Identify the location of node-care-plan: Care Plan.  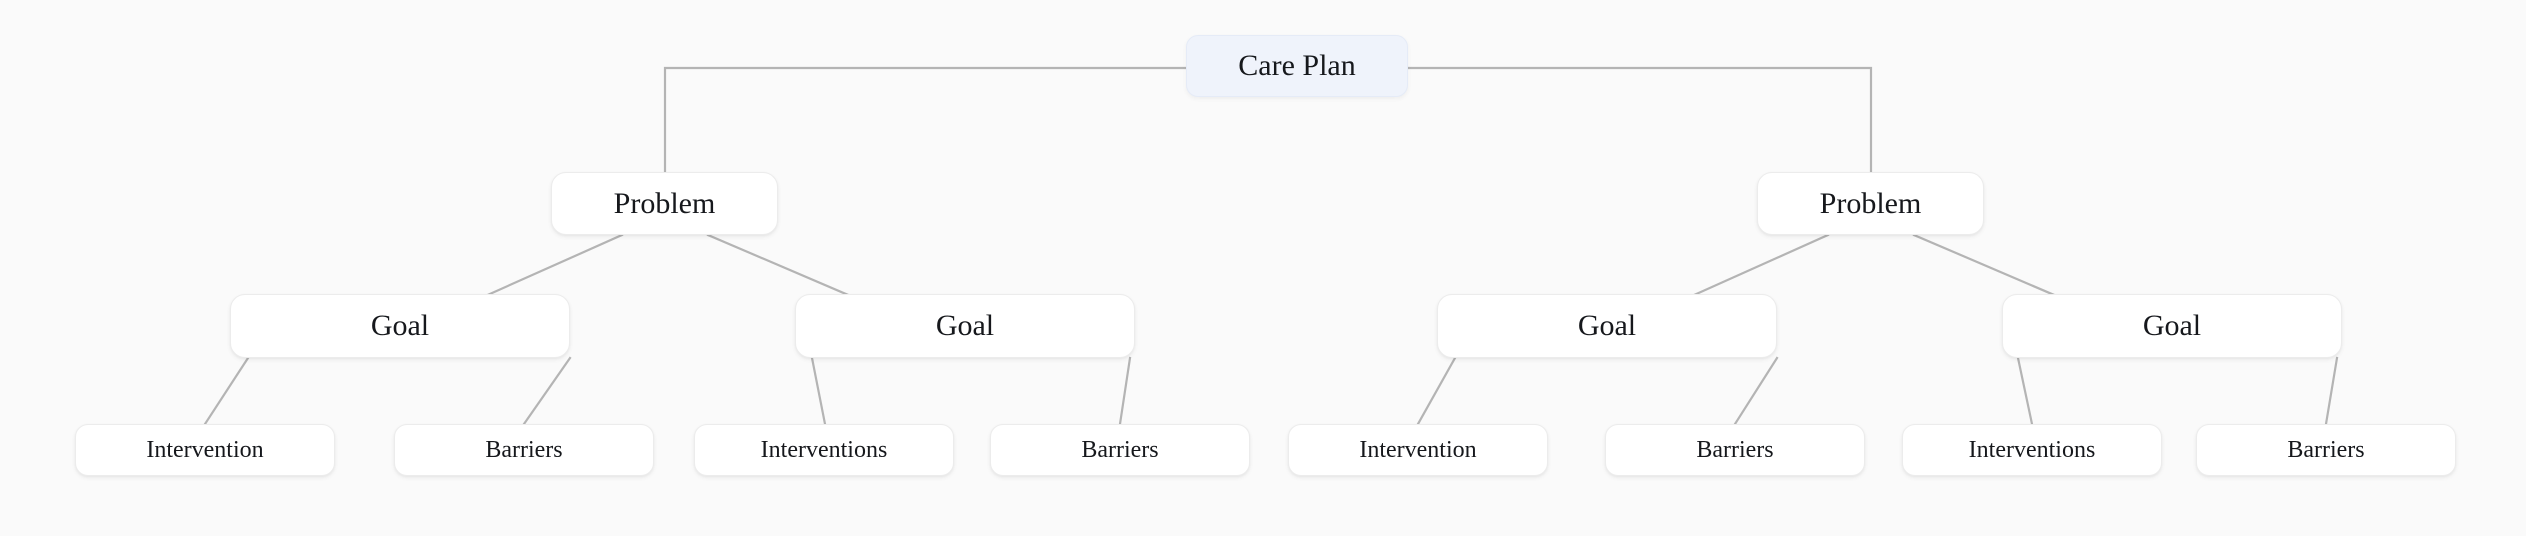
(1297, 66).